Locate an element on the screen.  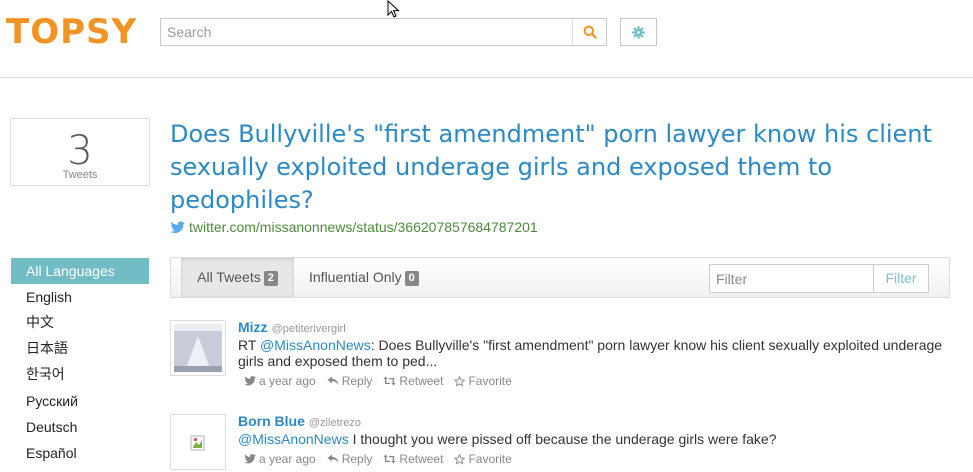
mouse-cursor-icon is located at coordinates (393, 9).